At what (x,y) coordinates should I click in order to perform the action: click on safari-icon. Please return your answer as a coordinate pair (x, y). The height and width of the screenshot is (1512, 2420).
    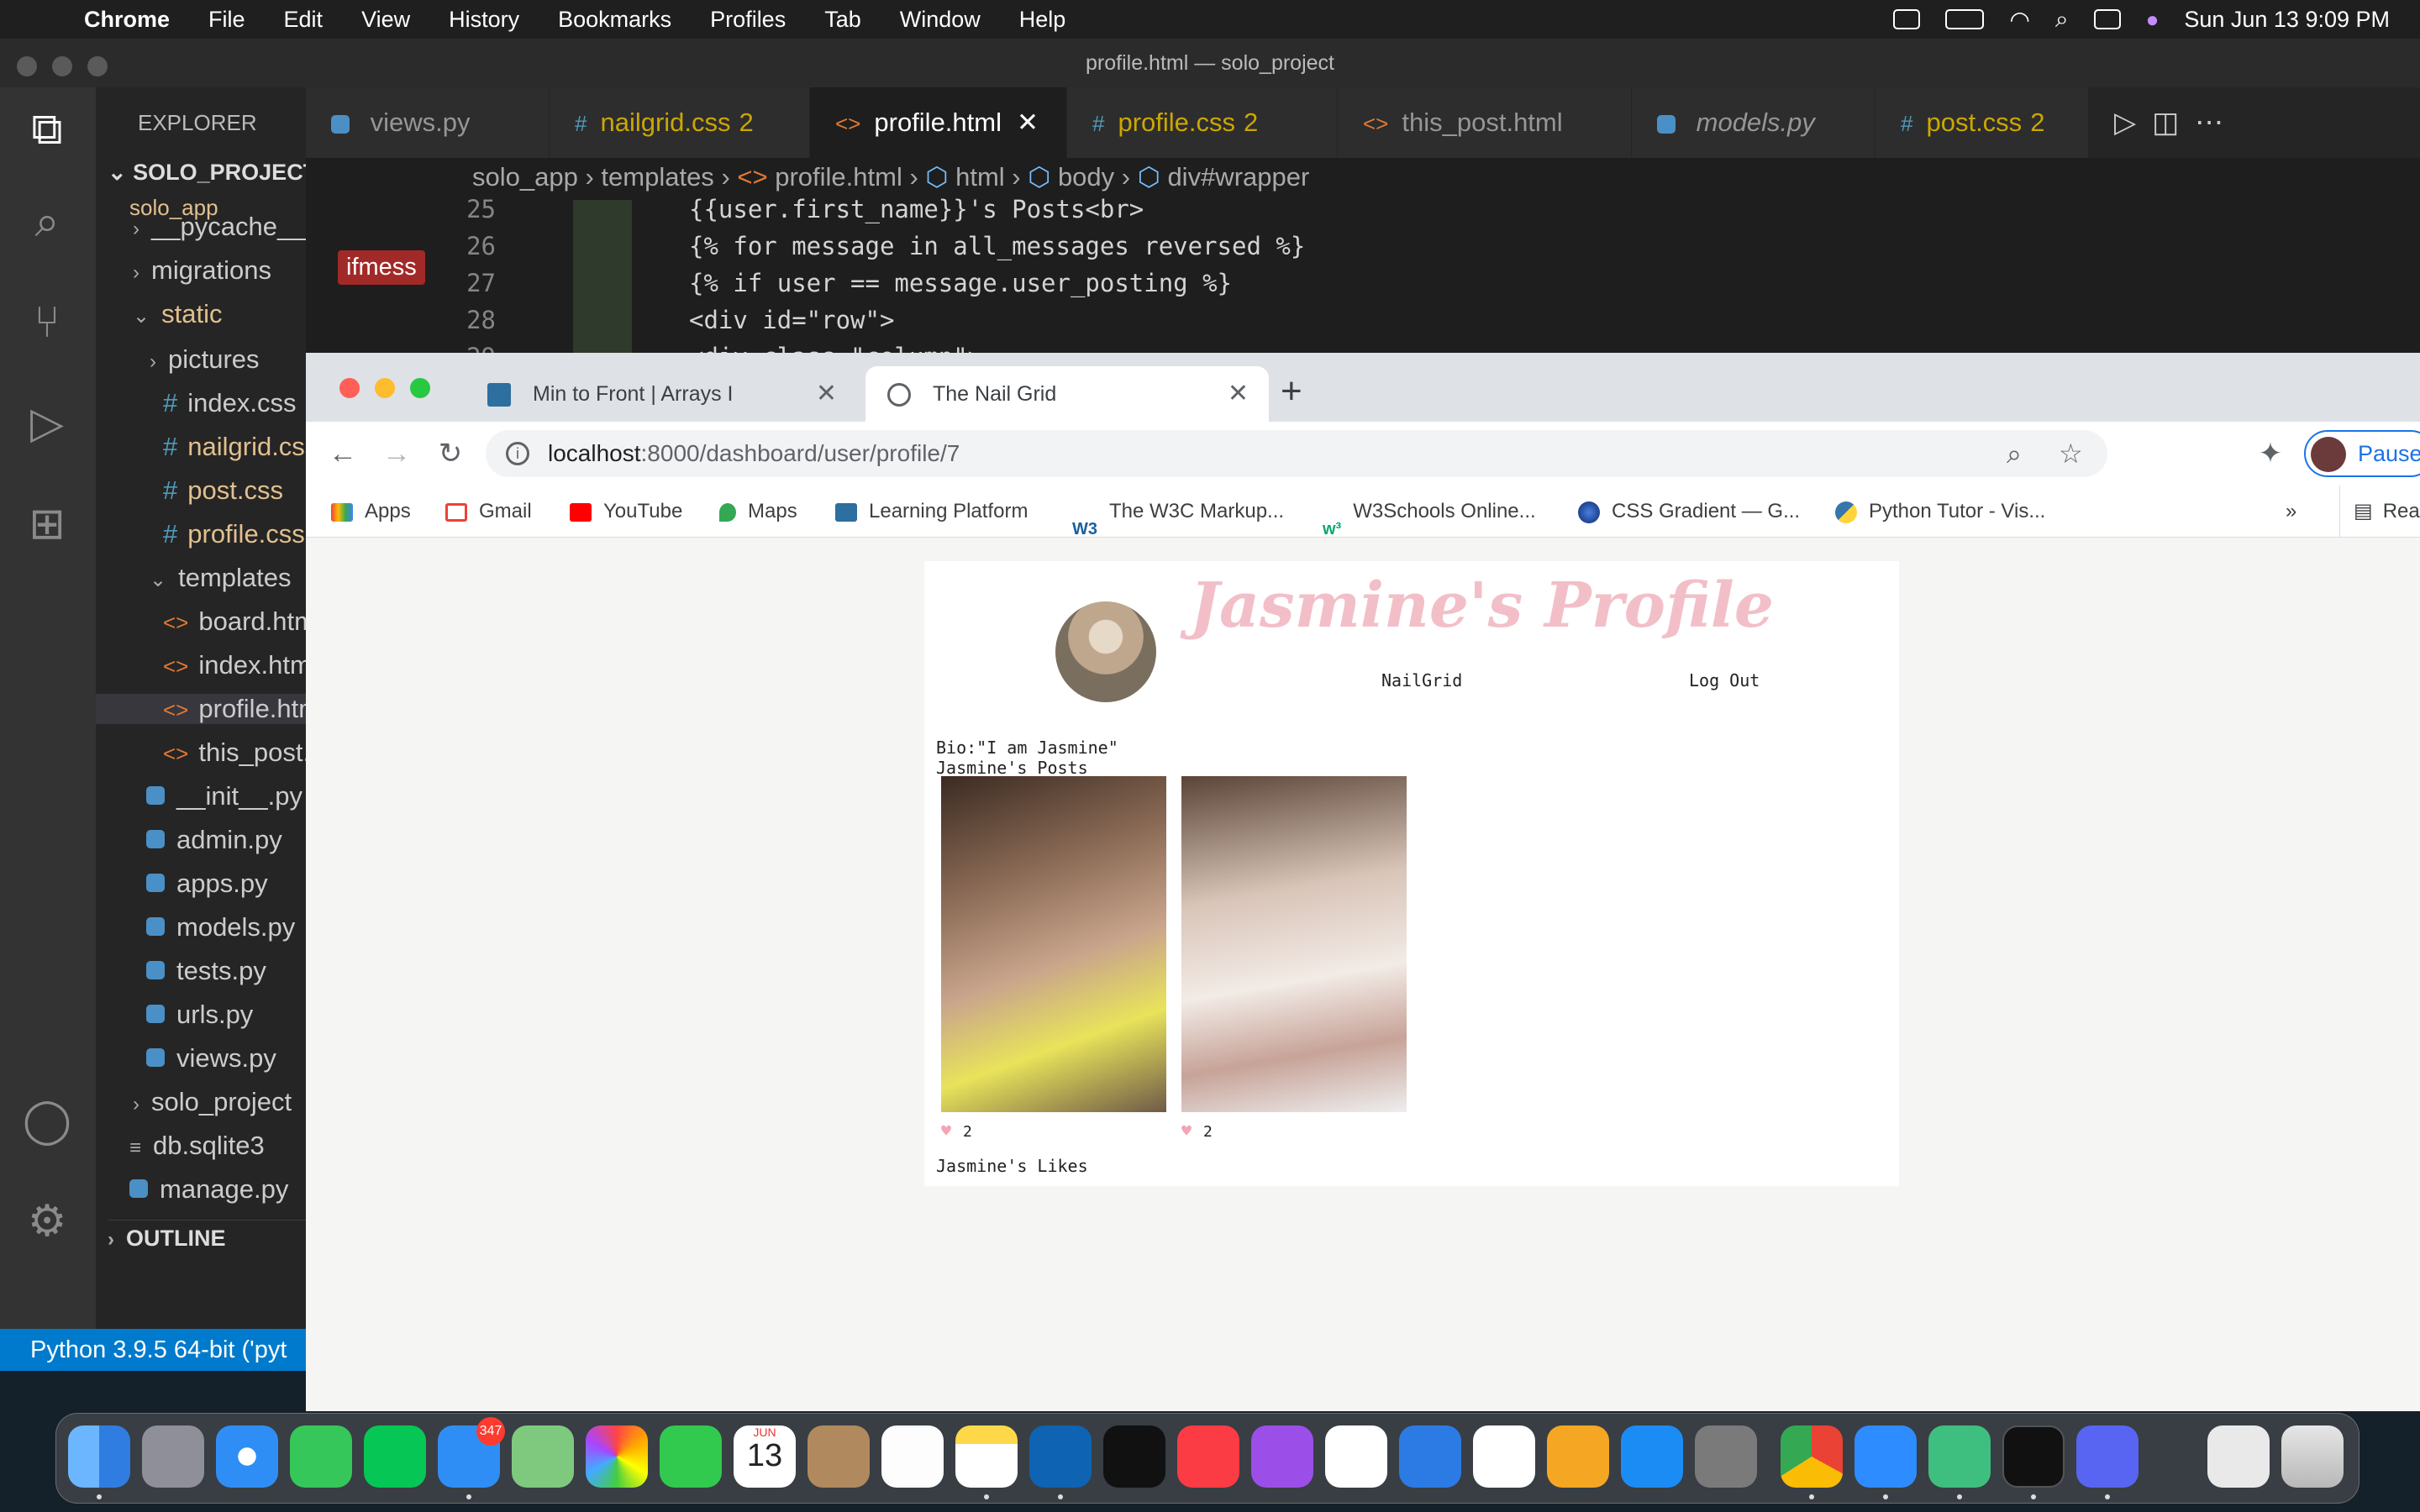
    Looking at the image, I should click on (247, 1456).